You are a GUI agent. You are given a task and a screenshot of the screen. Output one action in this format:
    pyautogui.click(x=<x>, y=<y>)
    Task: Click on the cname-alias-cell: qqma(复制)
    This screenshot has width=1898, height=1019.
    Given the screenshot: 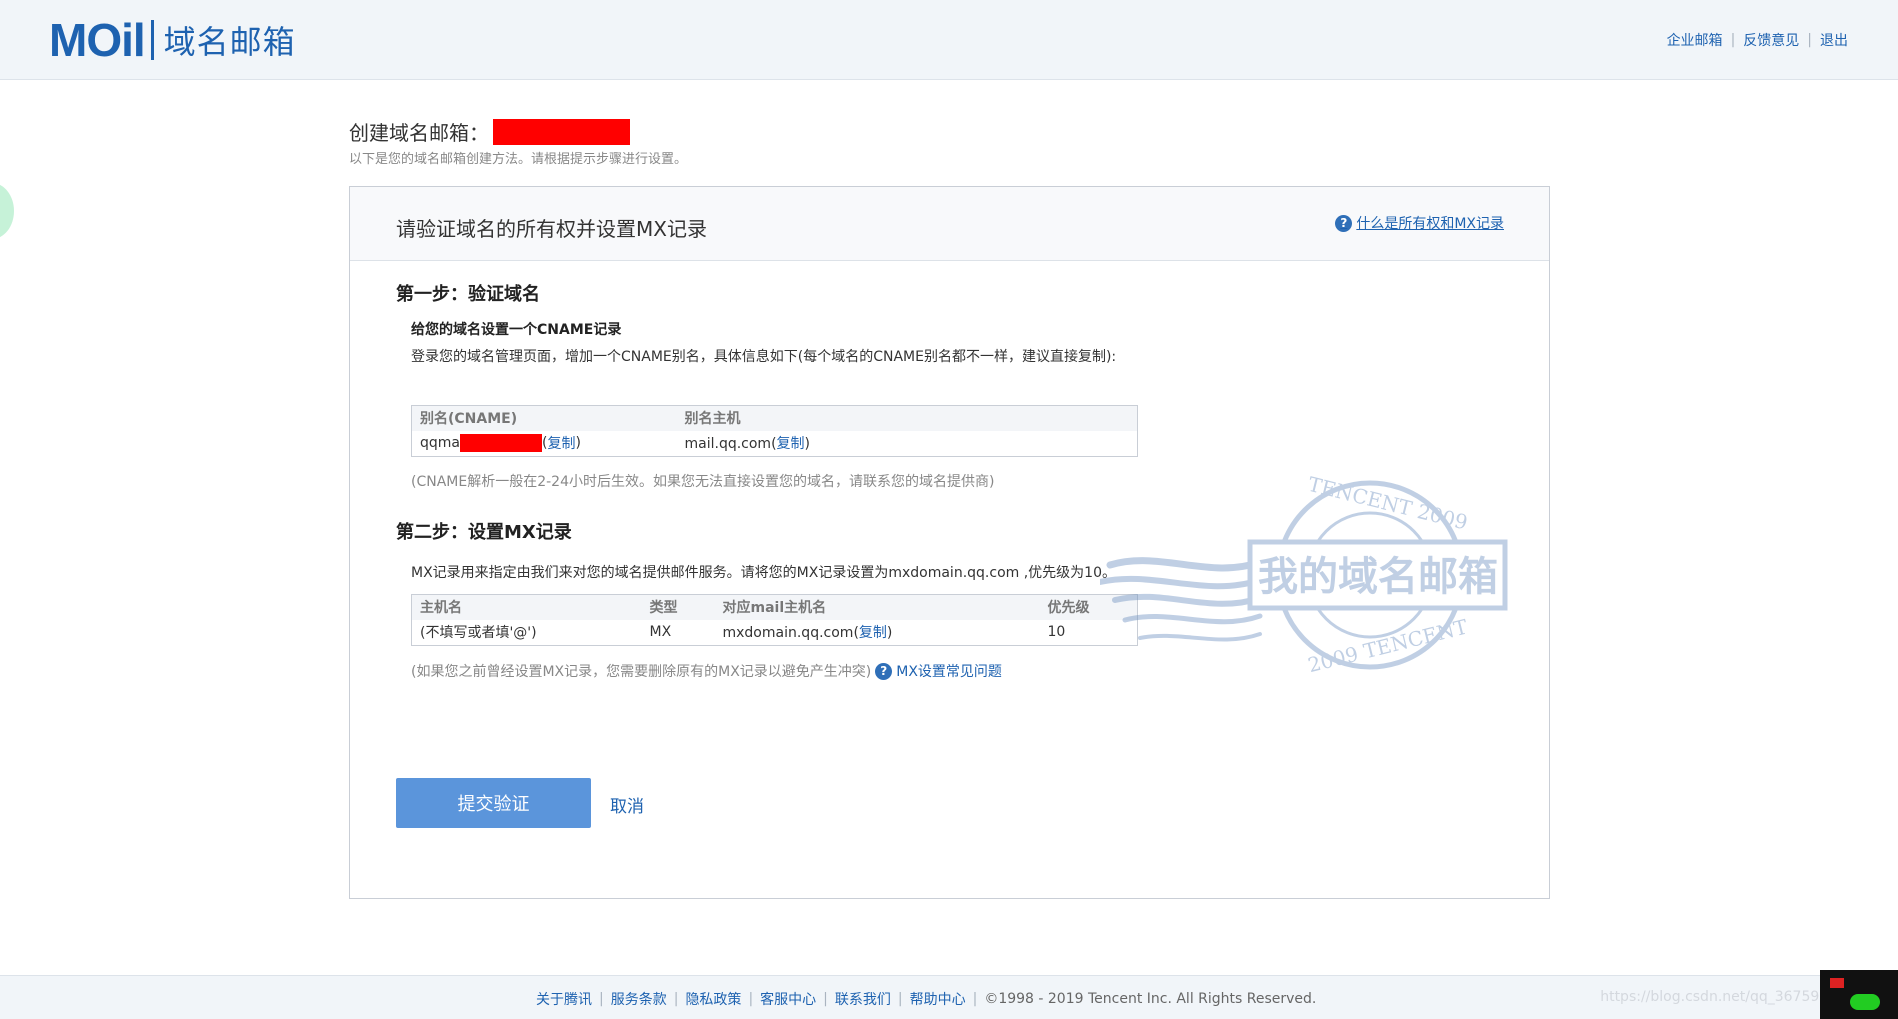 What is the action you would take?
    pyautogui.click(x=544, y=444)
    